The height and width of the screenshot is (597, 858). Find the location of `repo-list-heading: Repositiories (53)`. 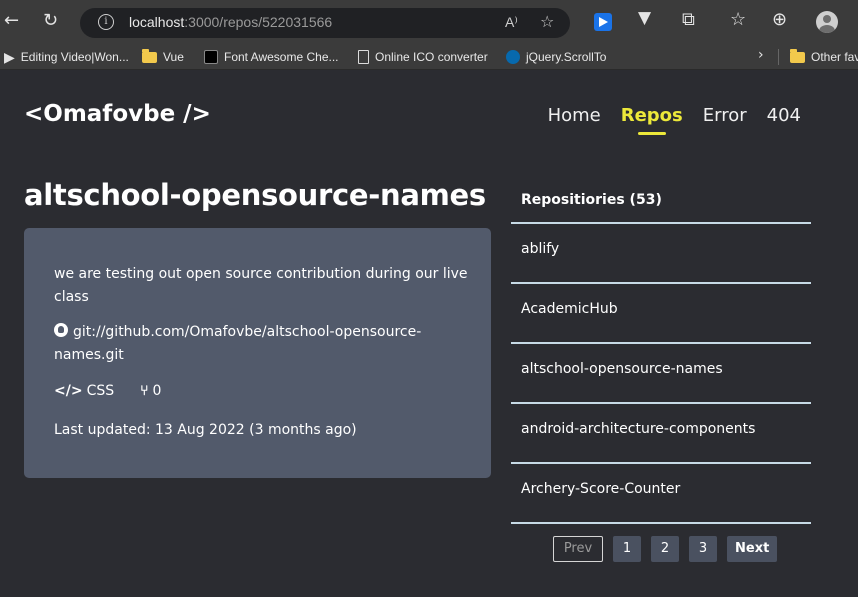

repo-list-heading: Repositiories (53) is located at coordinates (661, 201).